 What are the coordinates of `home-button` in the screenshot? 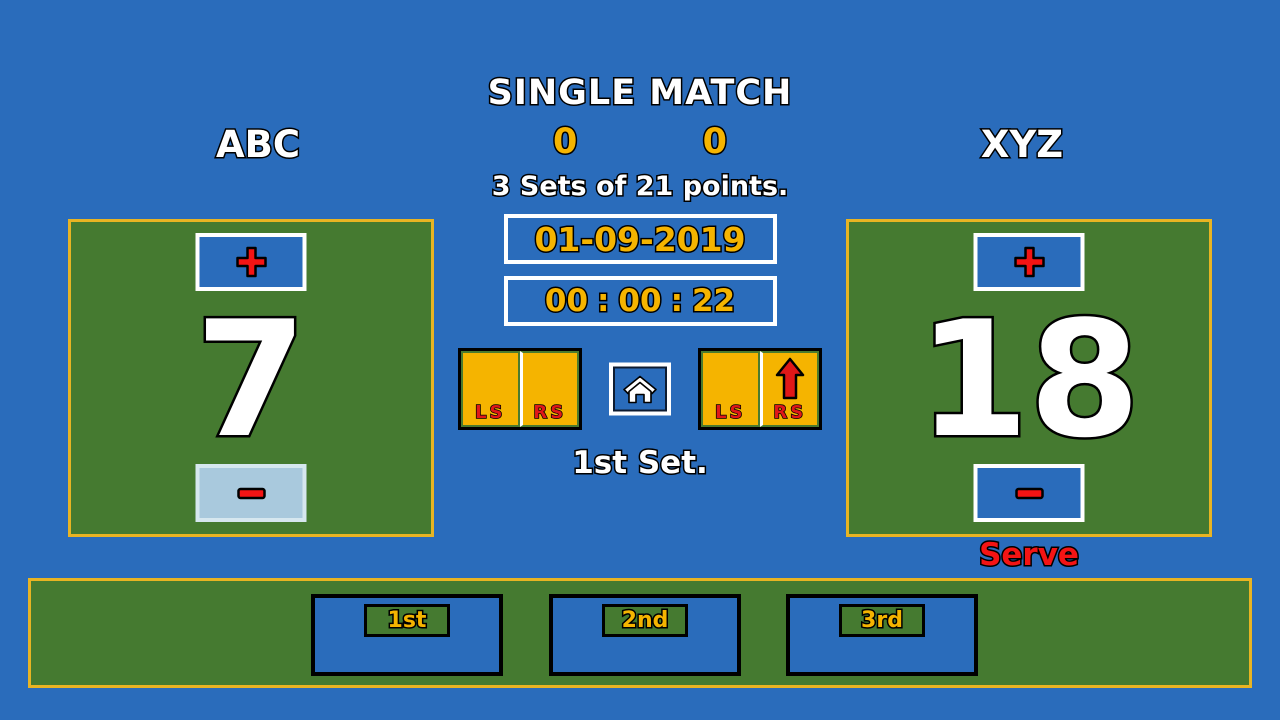 It's located at (640, 389).